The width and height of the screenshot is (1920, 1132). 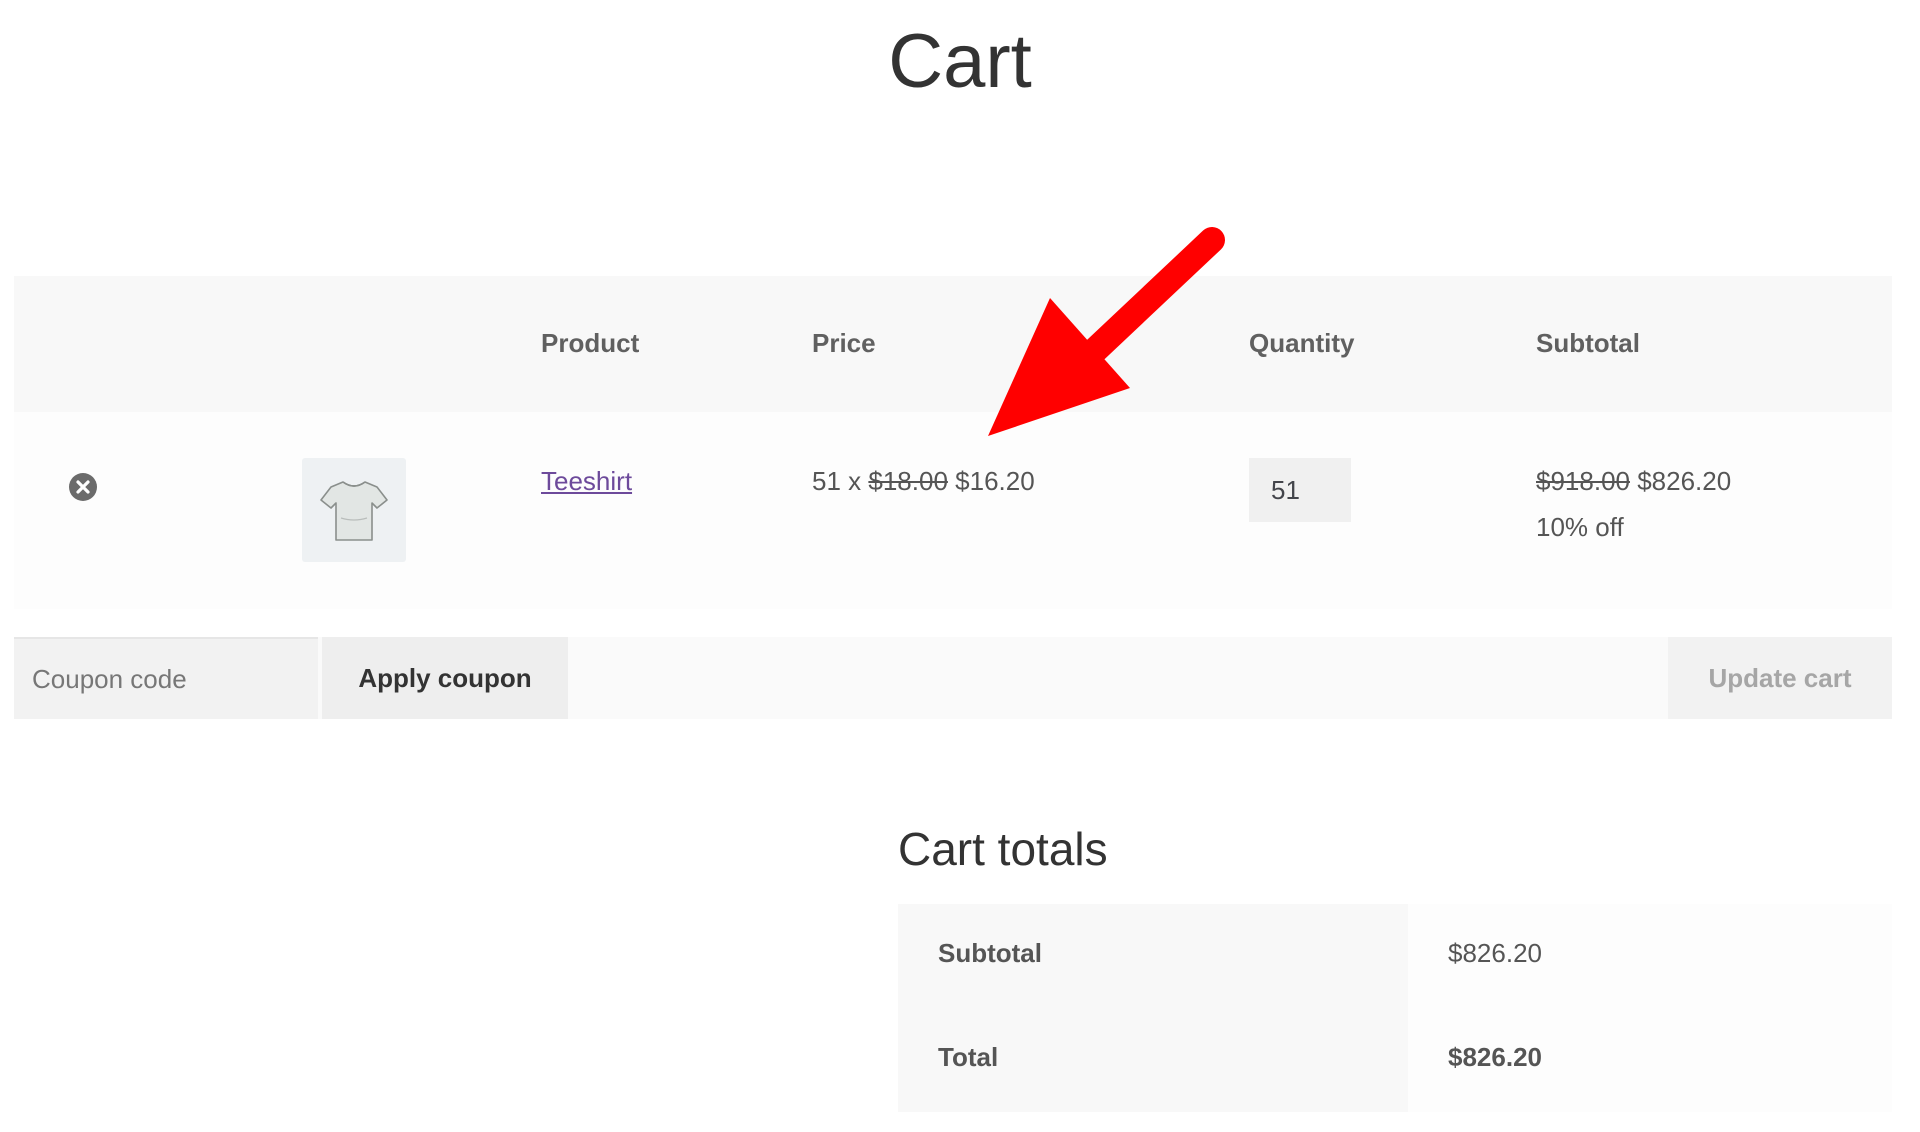 What do you see at coordinates (1153, 1060) in the screenshot?
I see `totals-total-label: Total` at bounding box center [1153, 1060].